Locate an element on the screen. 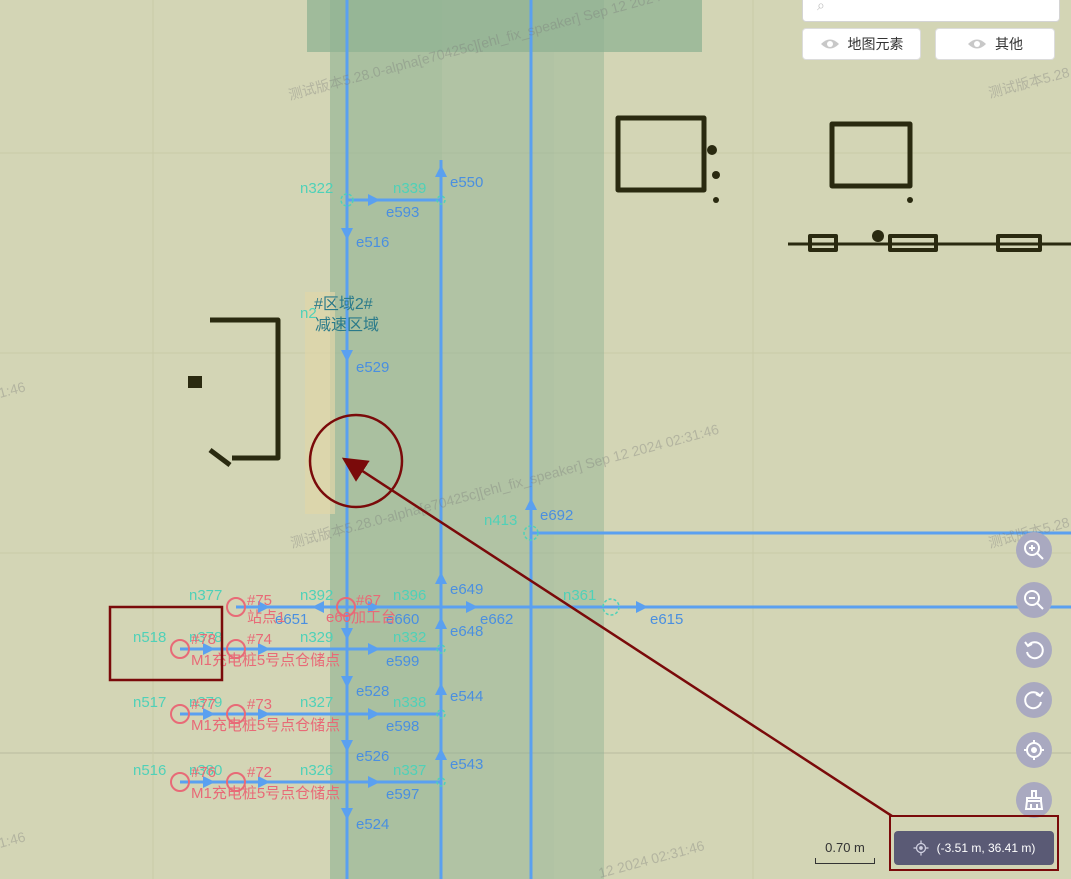 This screenshot has width=1071, height=879. zoom-out-icon is located at coordinates (1034, 600).